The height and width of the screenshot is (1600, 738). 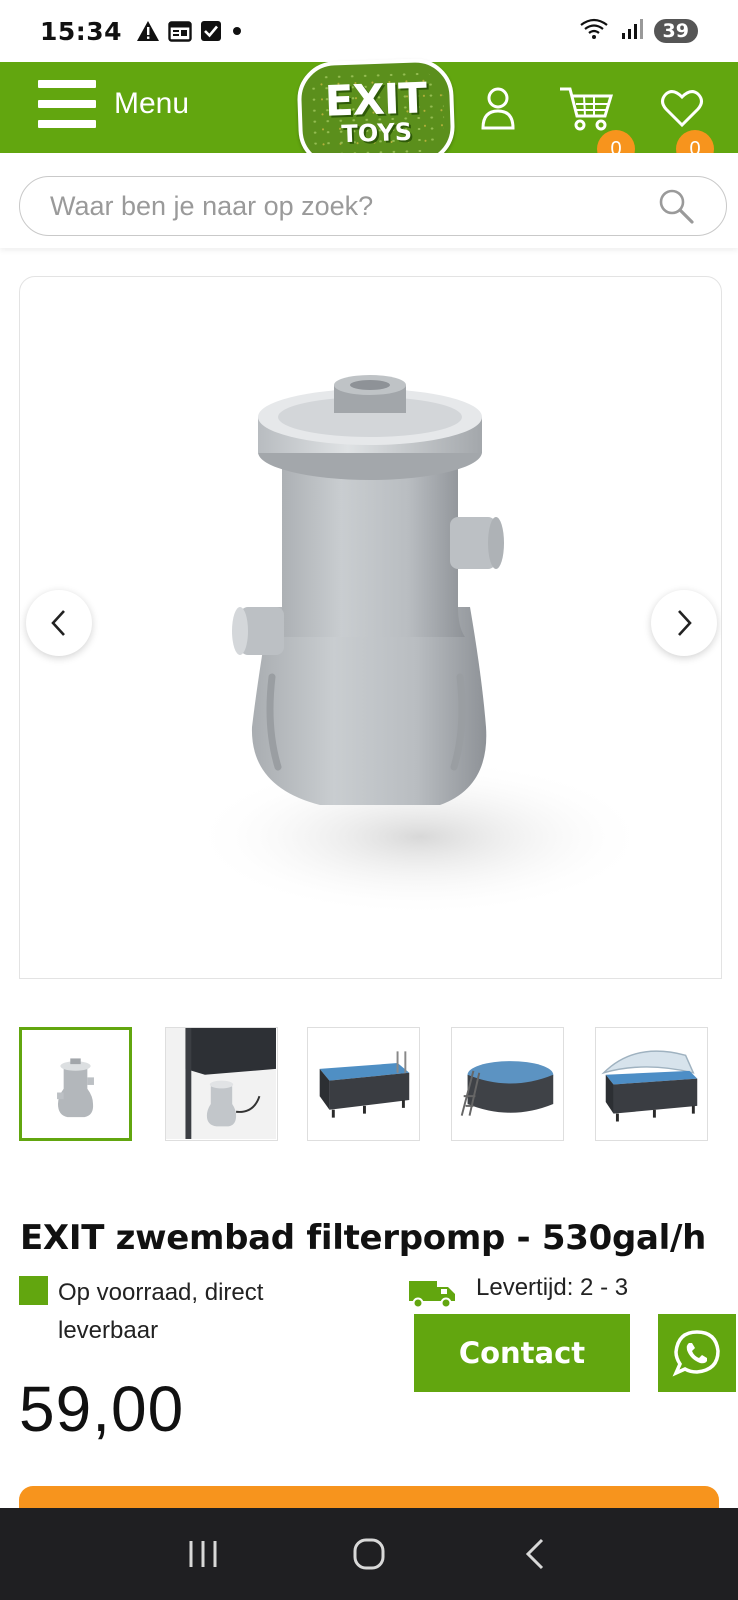 I want to click on delivery-time-text: Levertijd: 2 - 3, so click(x=552, y=1287).